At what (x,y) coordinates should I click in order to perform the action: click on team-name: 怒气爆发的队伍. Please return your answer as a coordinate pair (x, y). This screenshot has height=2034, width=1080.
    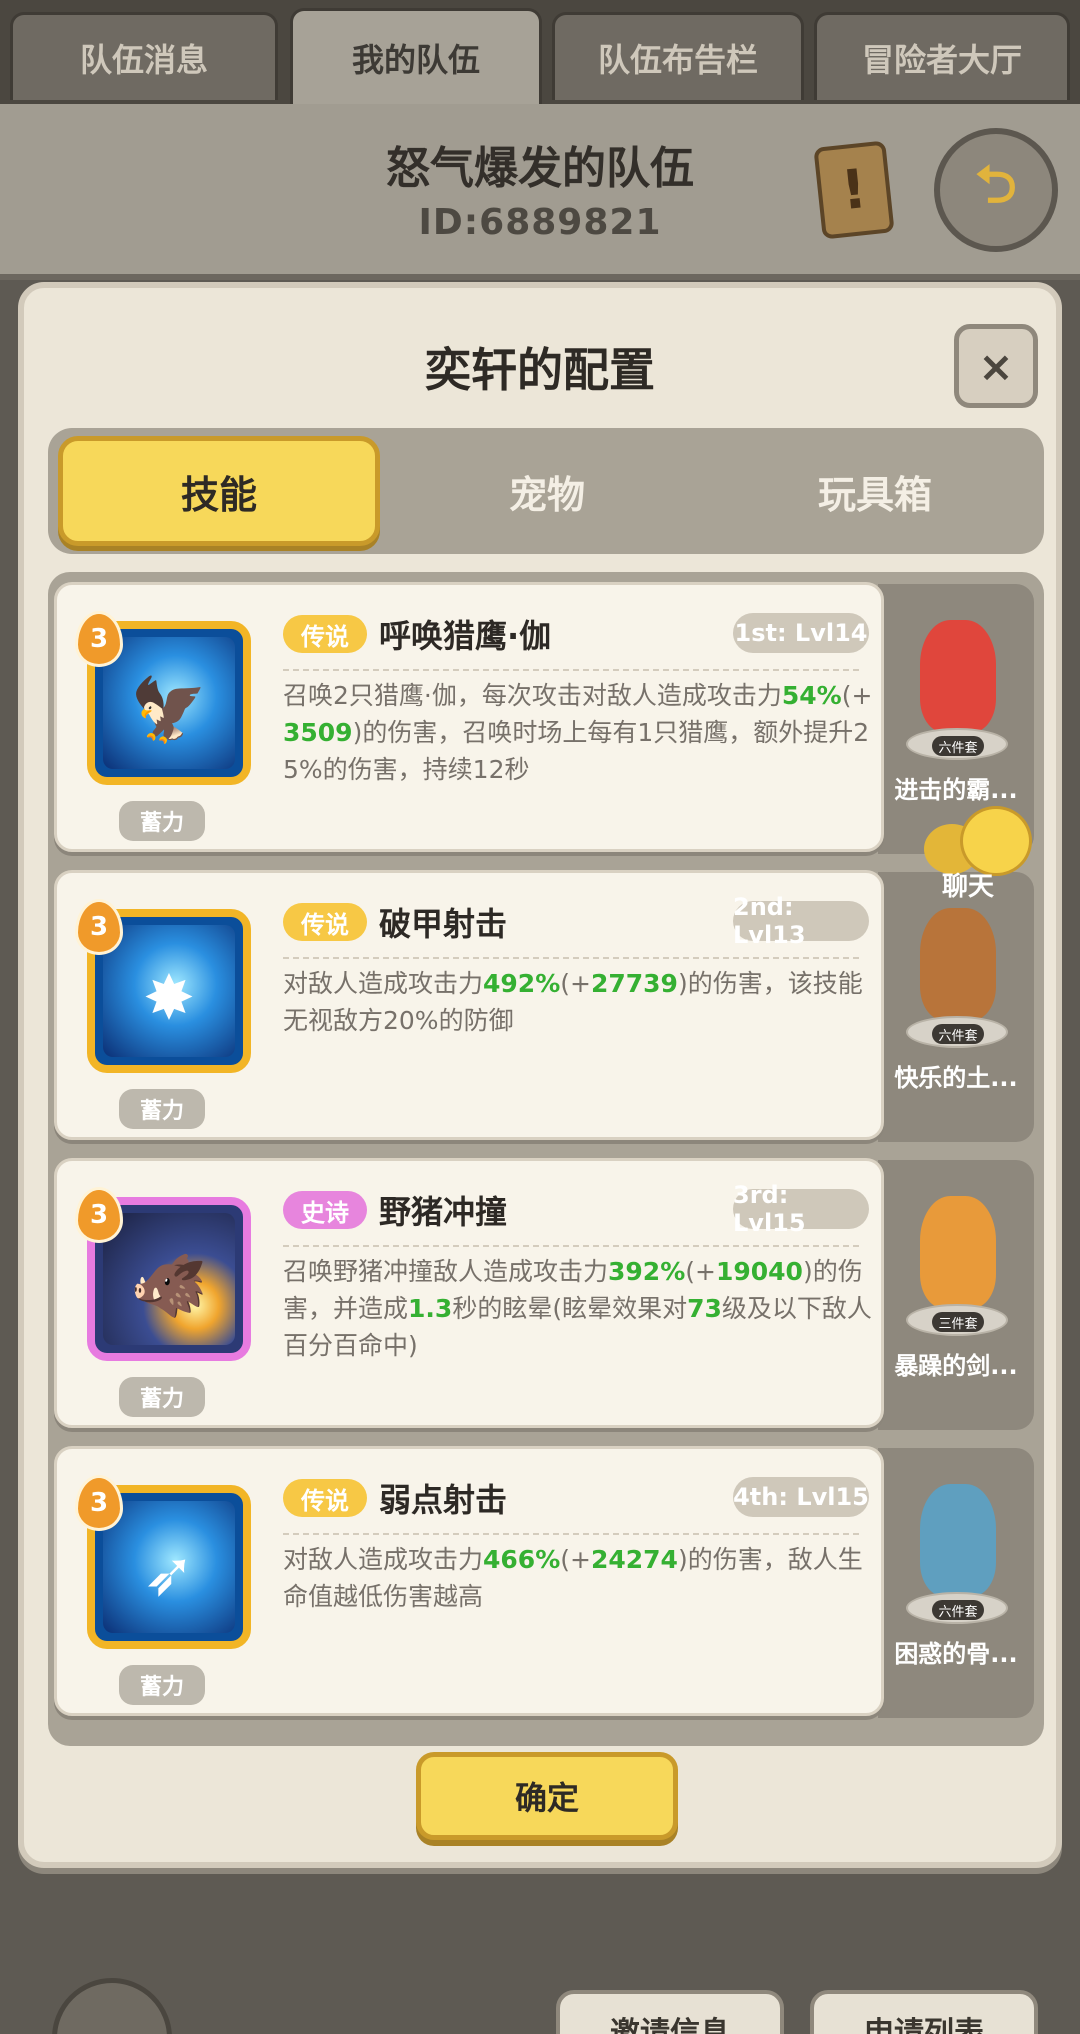
    Looking at the image, I should click on (540, 168).